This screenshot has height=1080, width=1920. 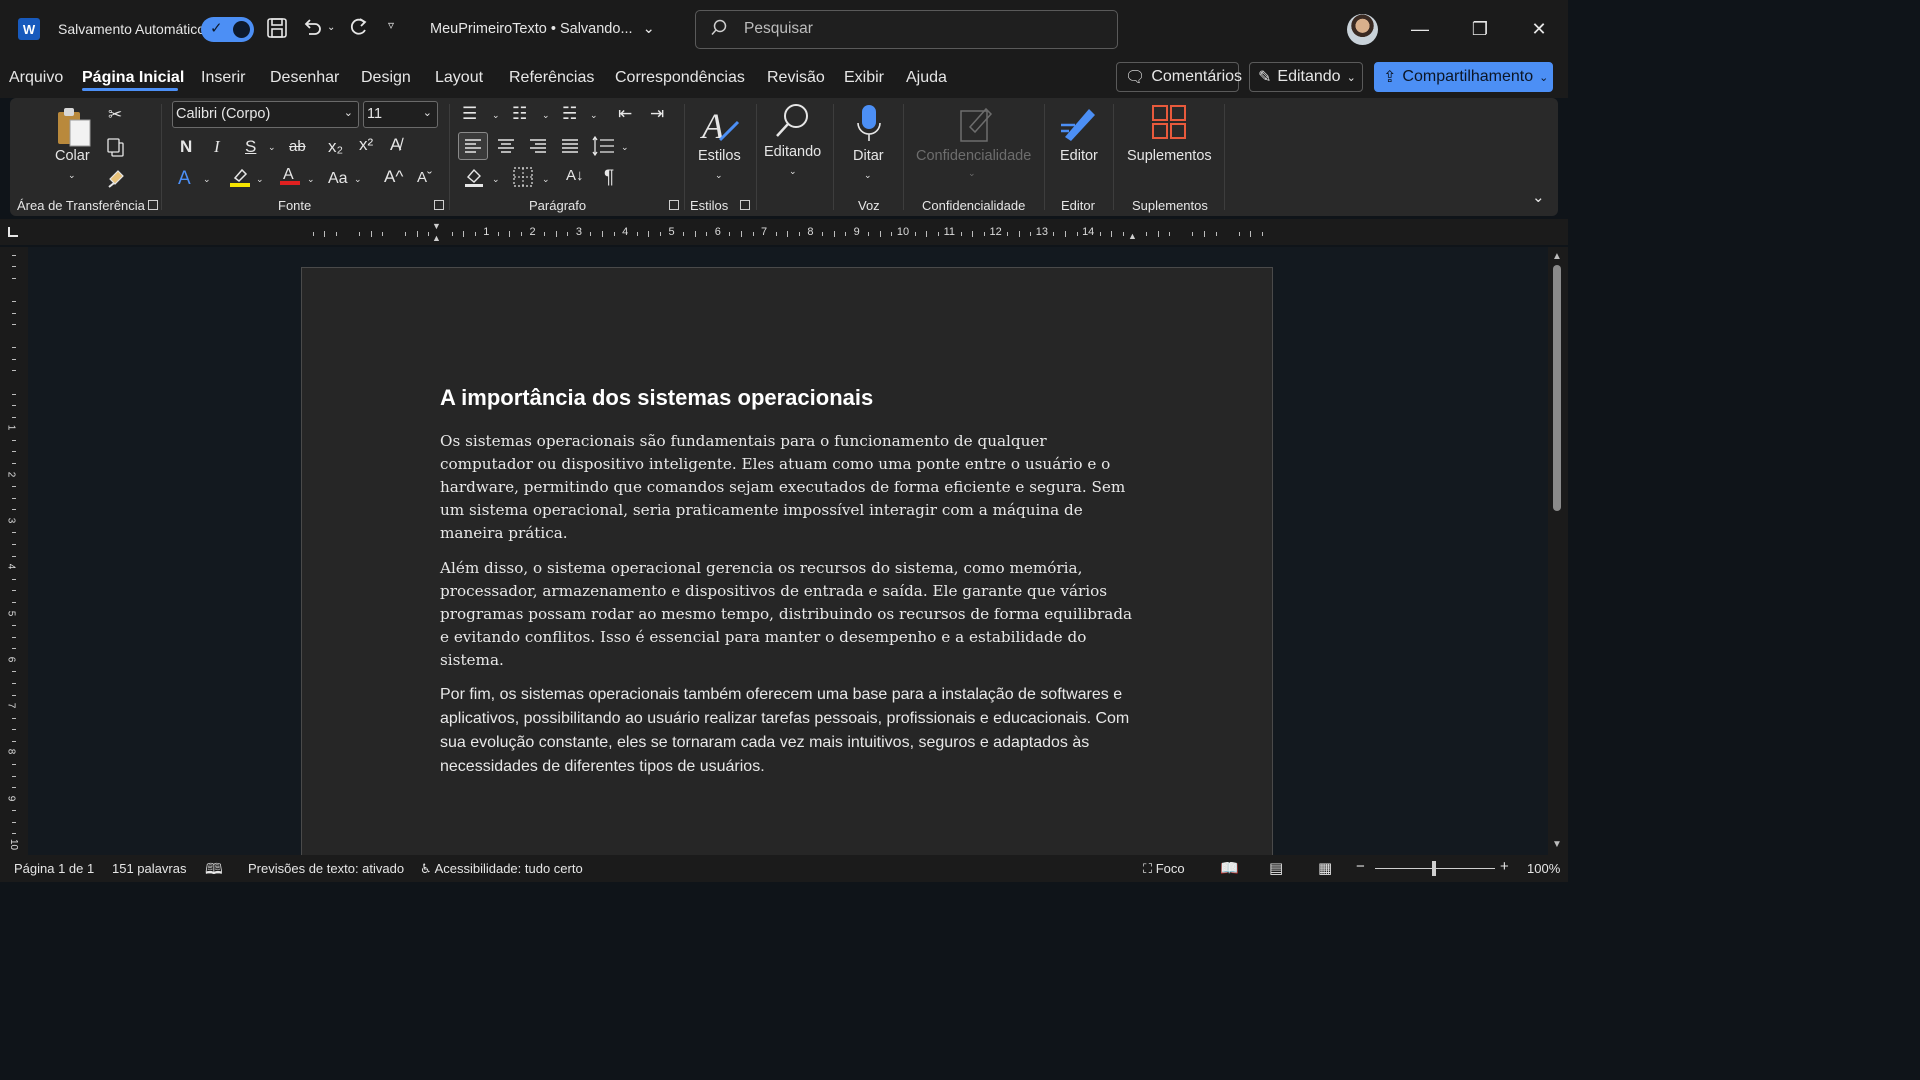 What do you see at coordinates (542, 29) in the screenshot?
I see `document-title: MeuPrimeiroTexto • Salvando... ⌄` at bounding box center [542, 29].